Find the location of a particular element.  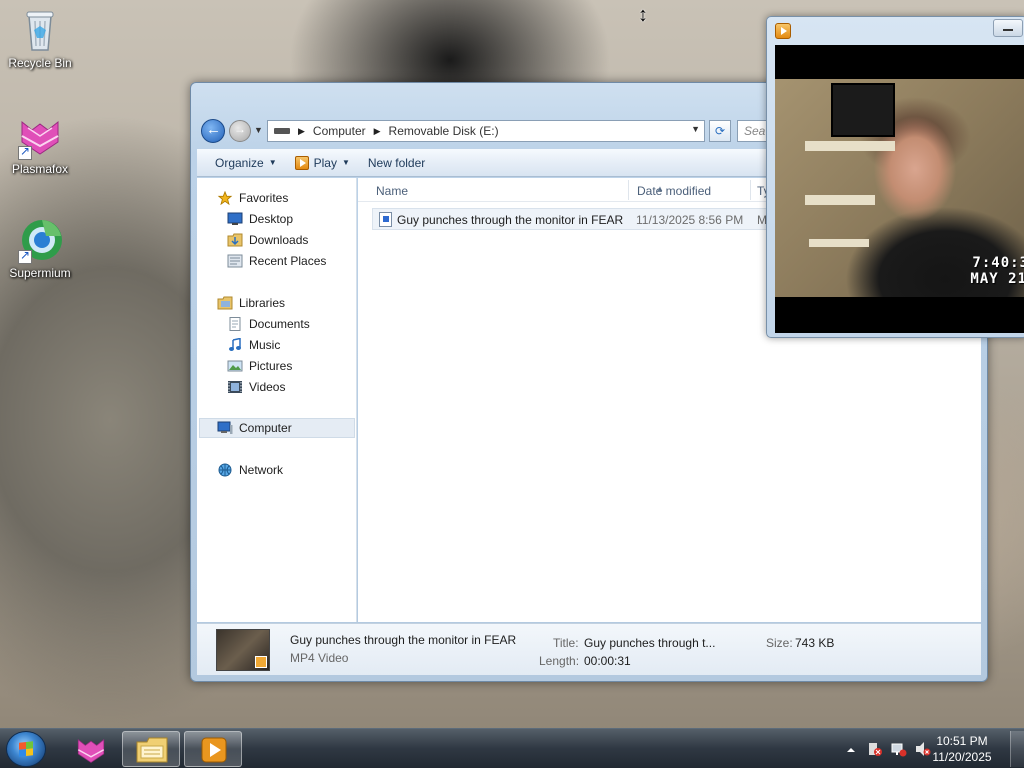

pictures-icon is located at coordinates (235, 366).